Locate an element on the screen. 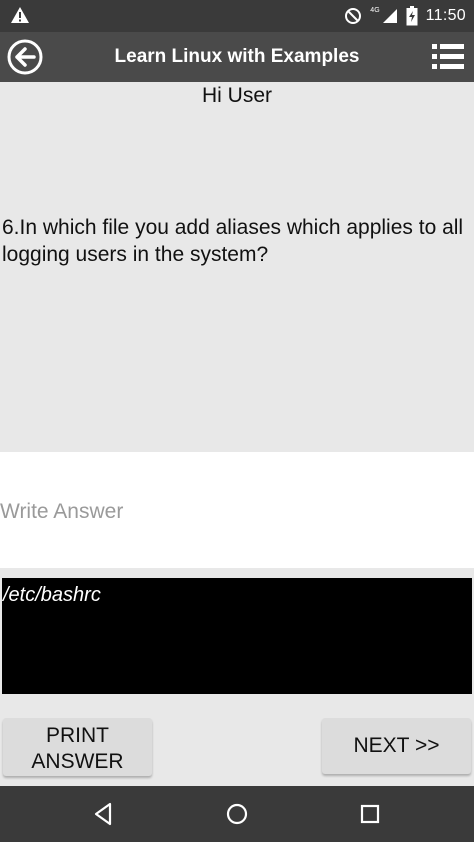 The height and width of the screenshot is (842, 474). do-not-disturb-icon is located at coordinates (353, 16).